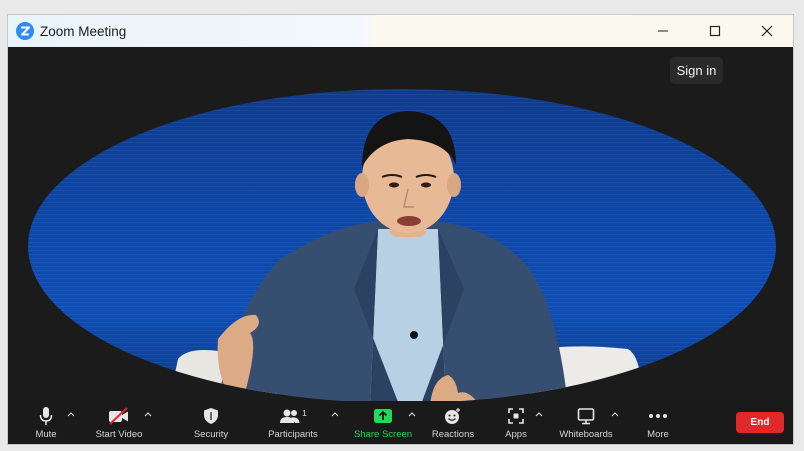  I want to click on minimize-icon, so click(663, 31).